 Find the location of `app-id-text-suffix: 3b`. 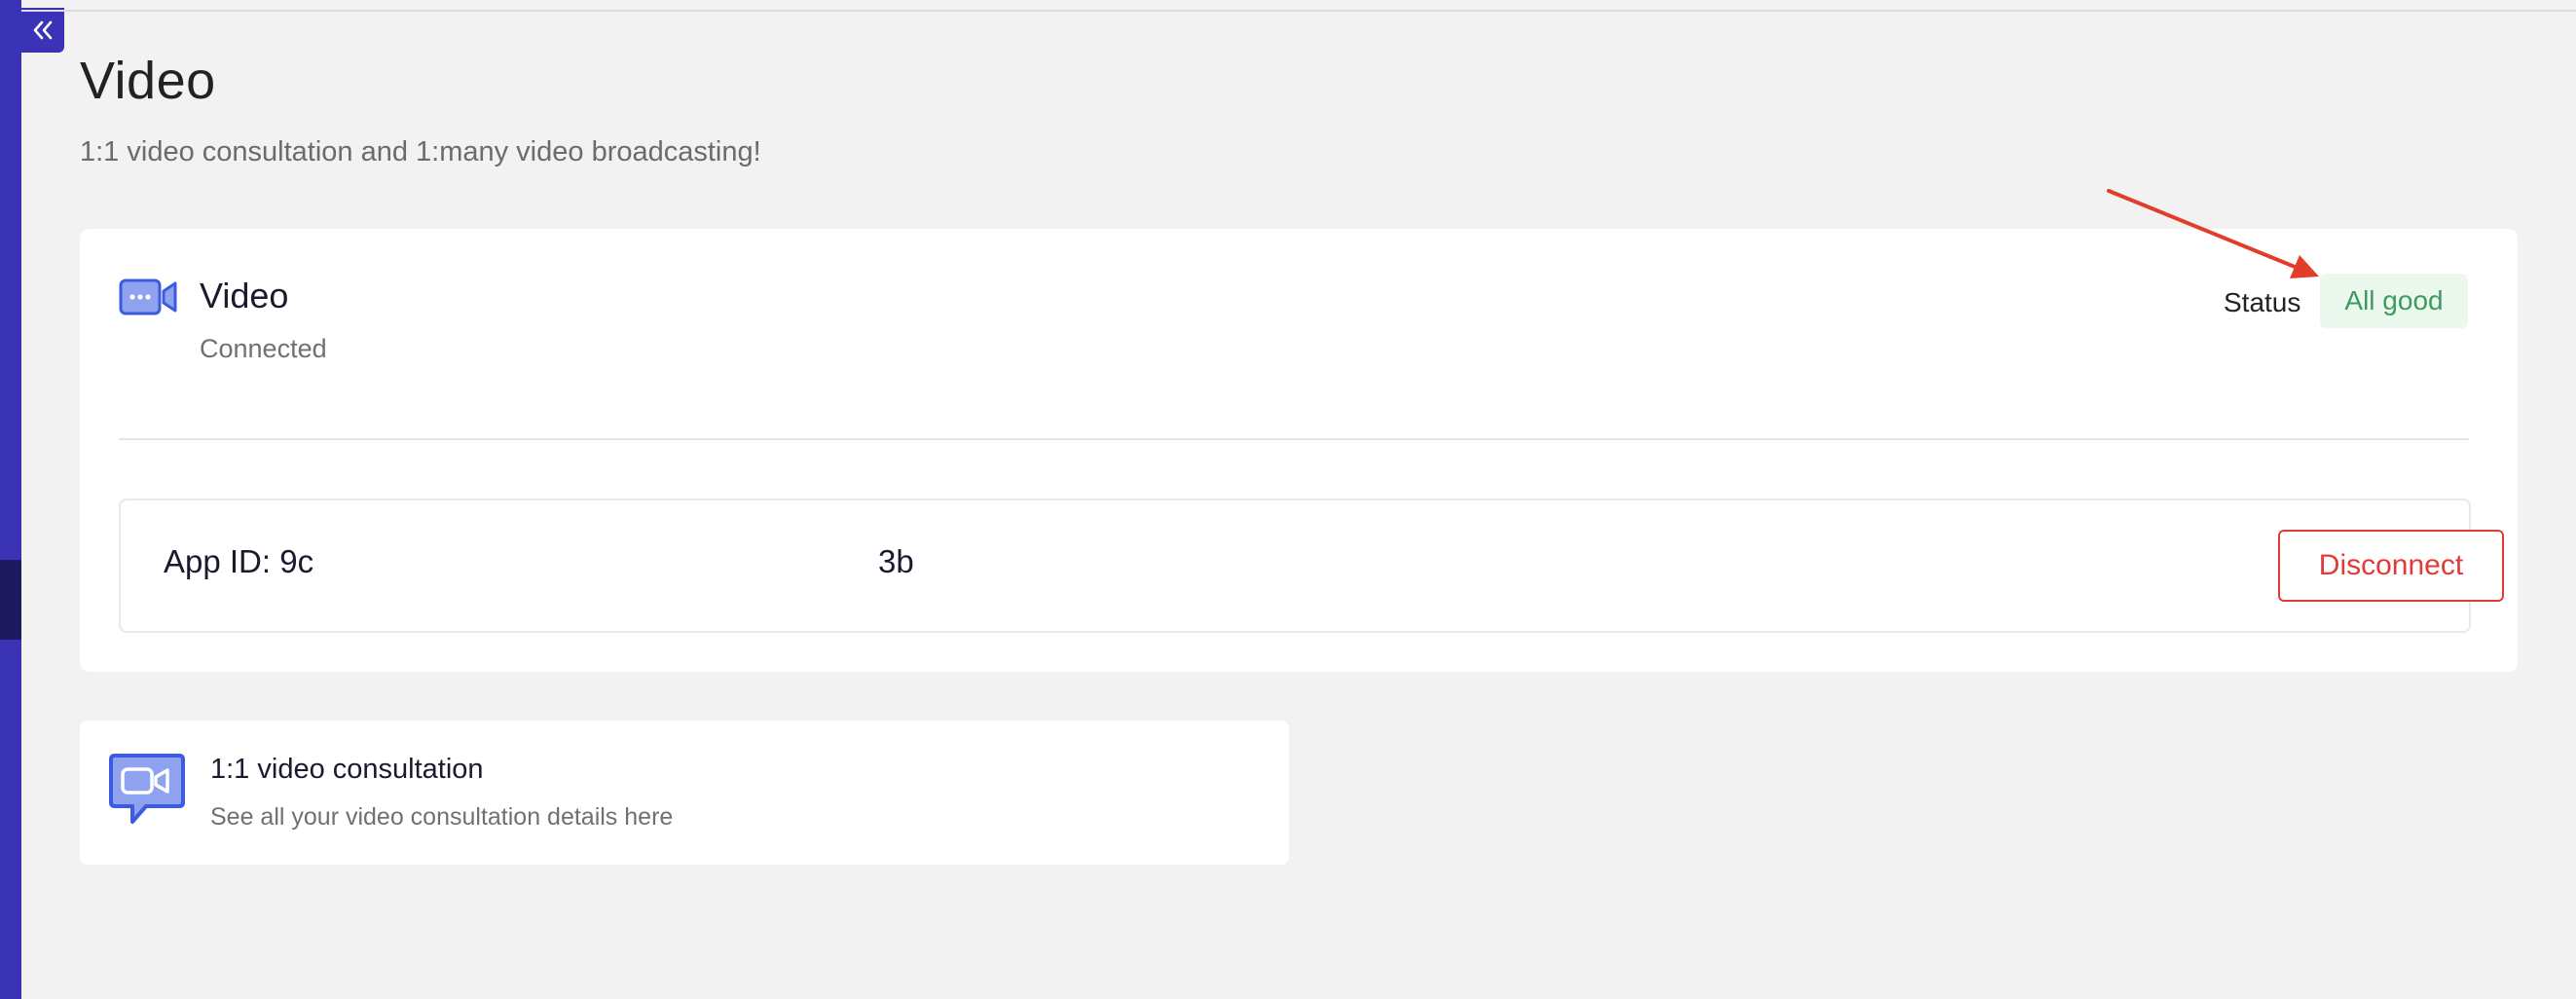

app-id-text-suffix: 3b is located at coordinates (896, 561).